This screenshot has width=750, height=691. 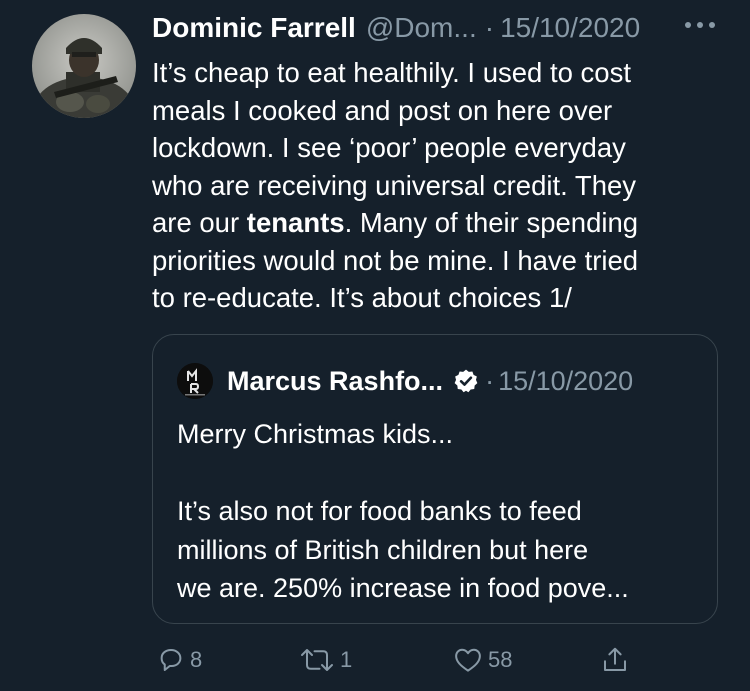 I want to click on reply-button: 8, so click(x=179, y=660).